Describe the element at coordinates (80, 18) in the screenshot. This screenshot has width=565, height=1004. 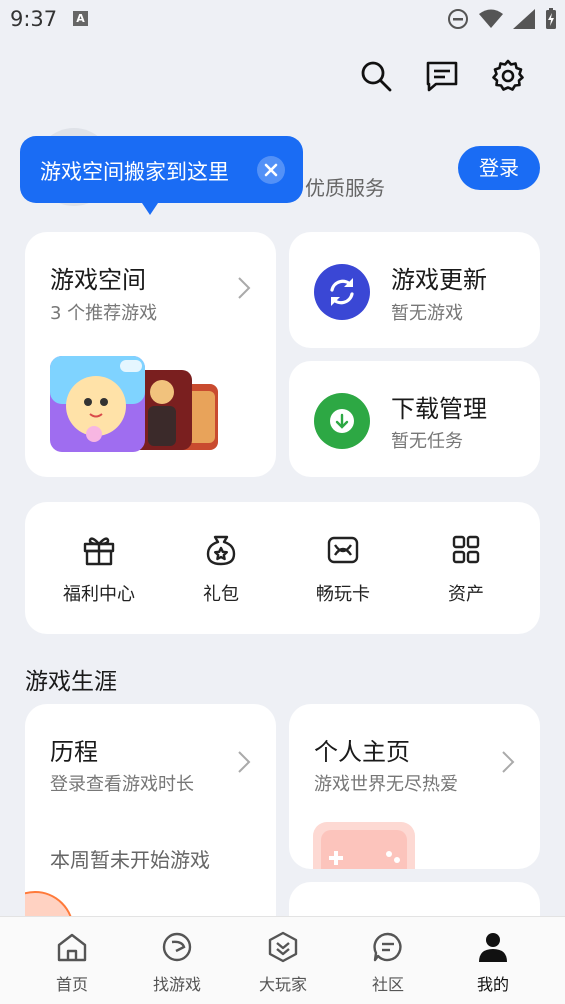
I see `notification-badge: A` at that location.